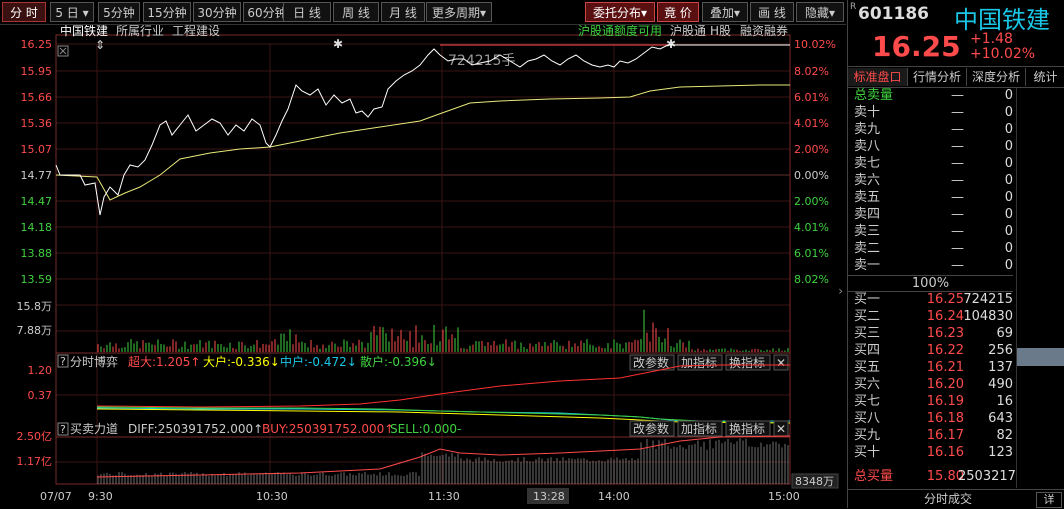 The height and width of the screenshot is (509, 1064). What do you see at coordinates (403, 12) in the screenshot?
I see `tab-monthly: 月 线` at bounding box center [403, 12].